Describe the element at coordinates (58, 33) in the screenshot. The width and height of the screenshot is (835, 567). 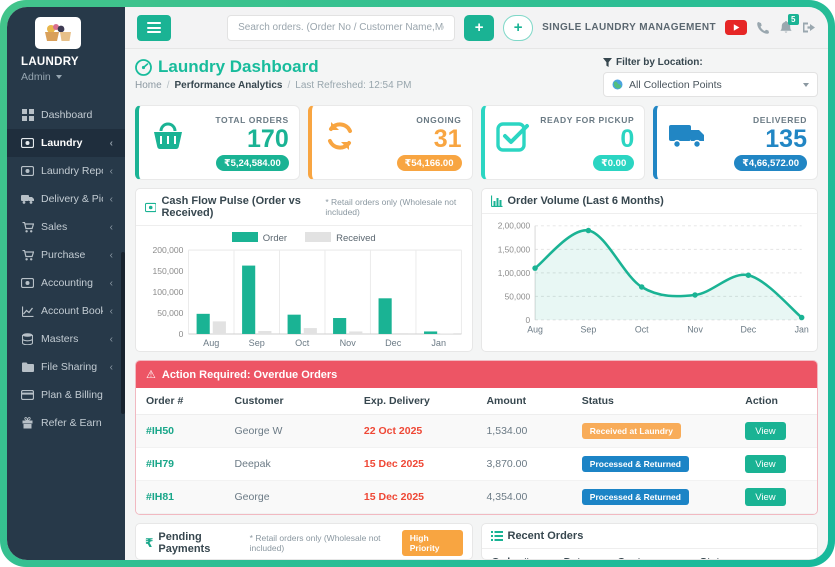
I see `brand-logo` at that location.